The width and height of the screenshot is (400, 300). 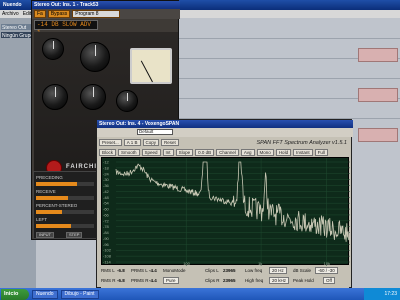 What do you see at coordinates (151, 152) in the screenshot?
I see `speed-control: Speed` at bounding box center [151, 152].